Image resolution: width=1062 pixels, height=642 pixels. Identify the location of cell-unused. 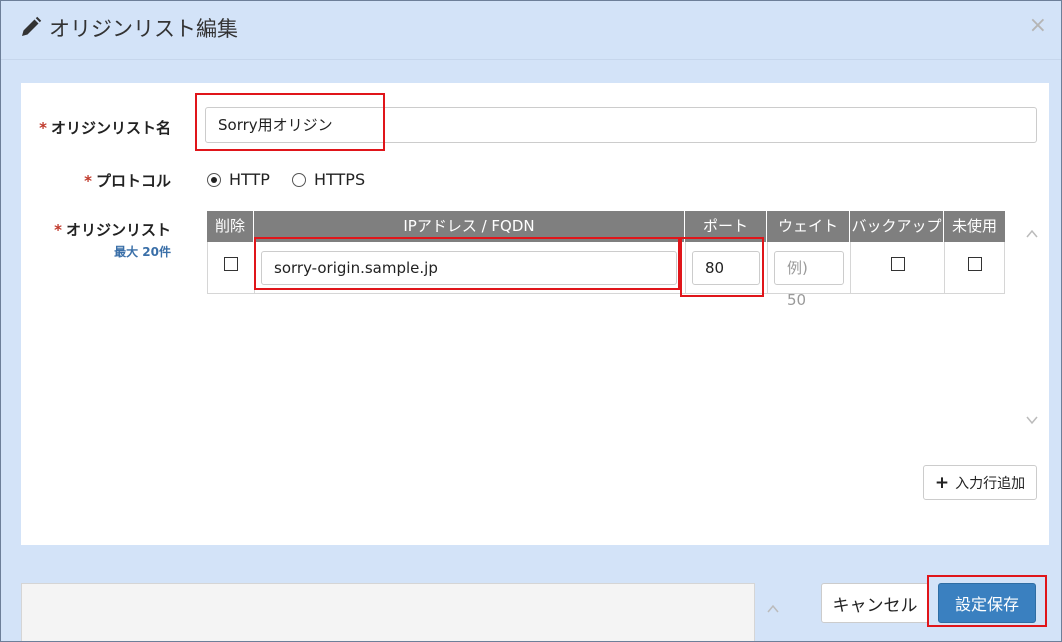
(975, 267).